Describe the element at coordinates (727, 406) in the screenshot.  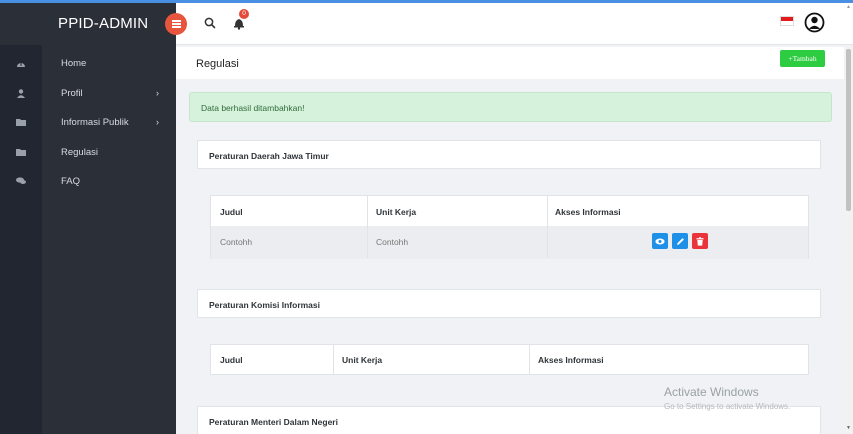
I see `windows-activation-hint: Go to Settings to activate Windows.` at that location.